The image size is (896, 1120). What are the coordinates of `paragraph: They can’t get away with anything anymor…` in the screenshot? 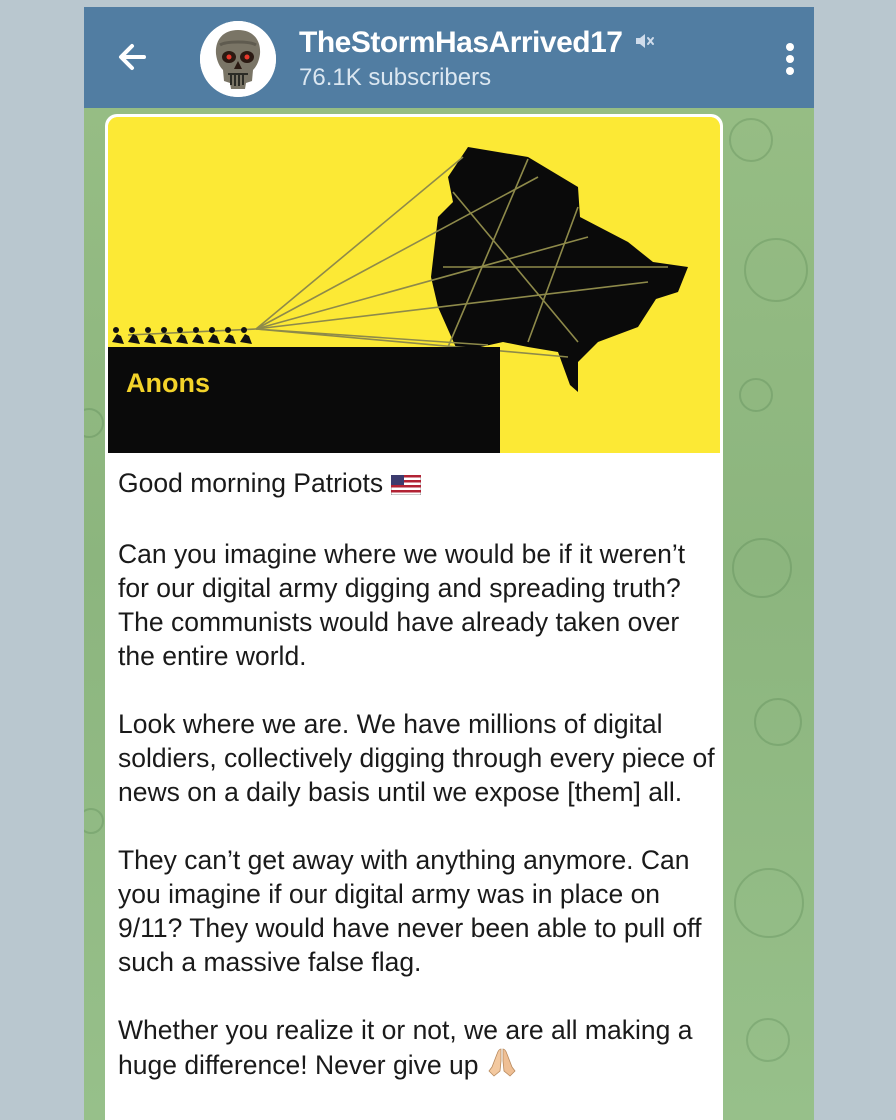 It's located at (410, 911).